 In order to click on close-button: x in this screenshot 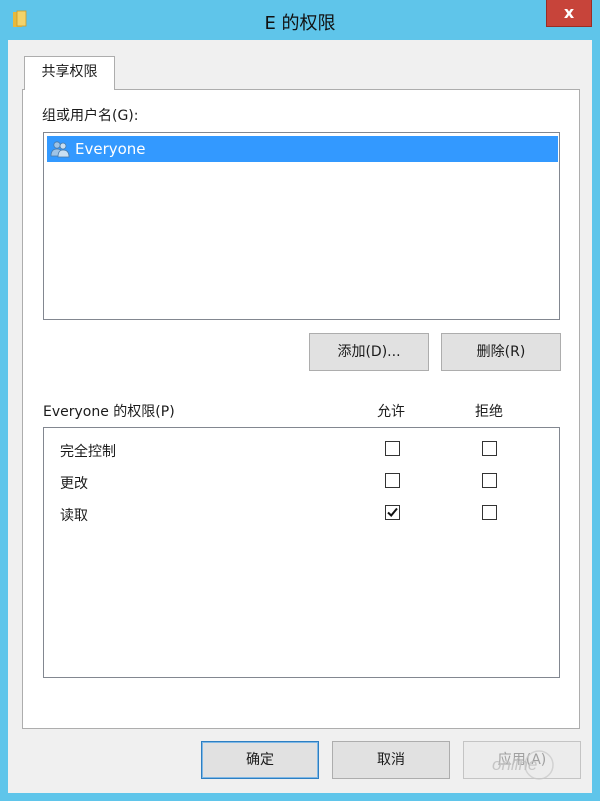, I will do `click(569, 13)`.